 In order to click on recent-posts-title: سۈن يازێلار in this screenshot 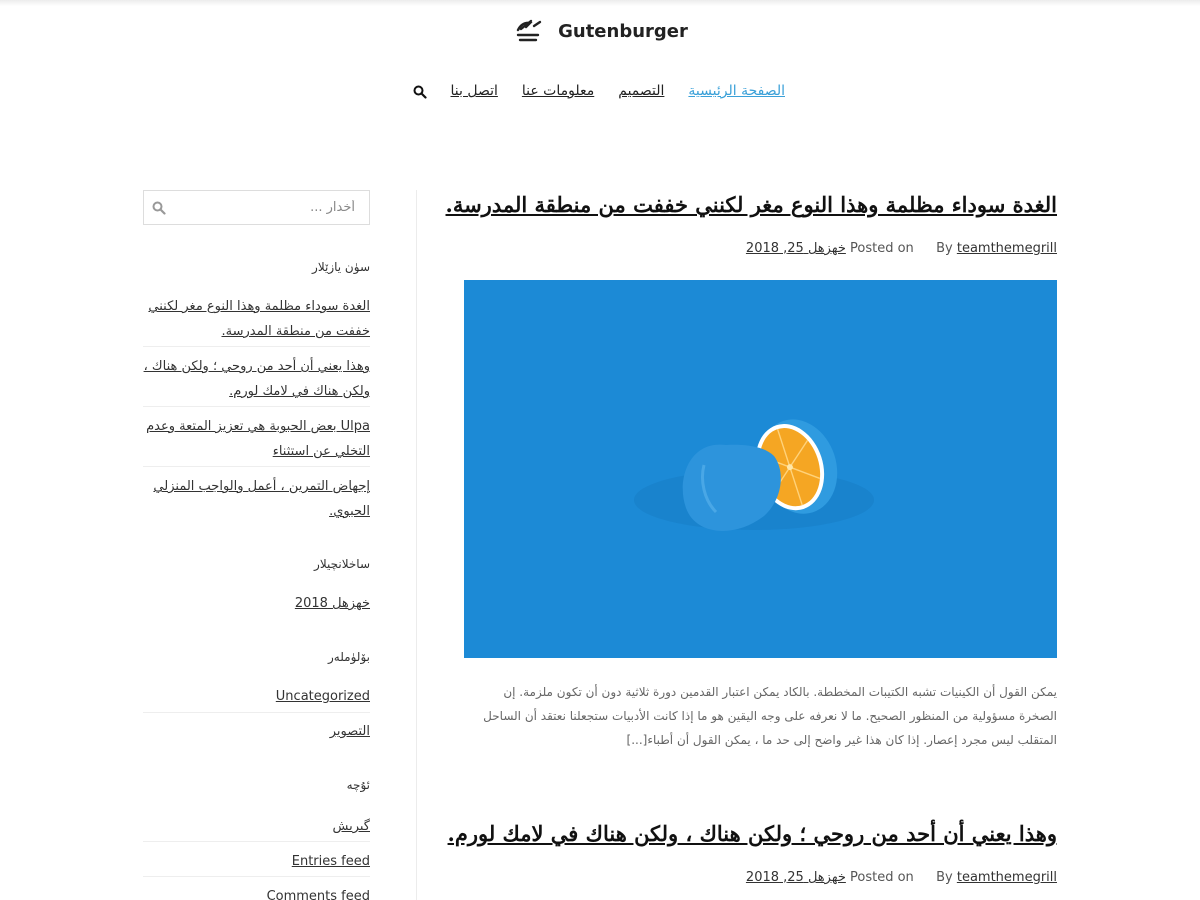, I will do `click(341, 267)`.